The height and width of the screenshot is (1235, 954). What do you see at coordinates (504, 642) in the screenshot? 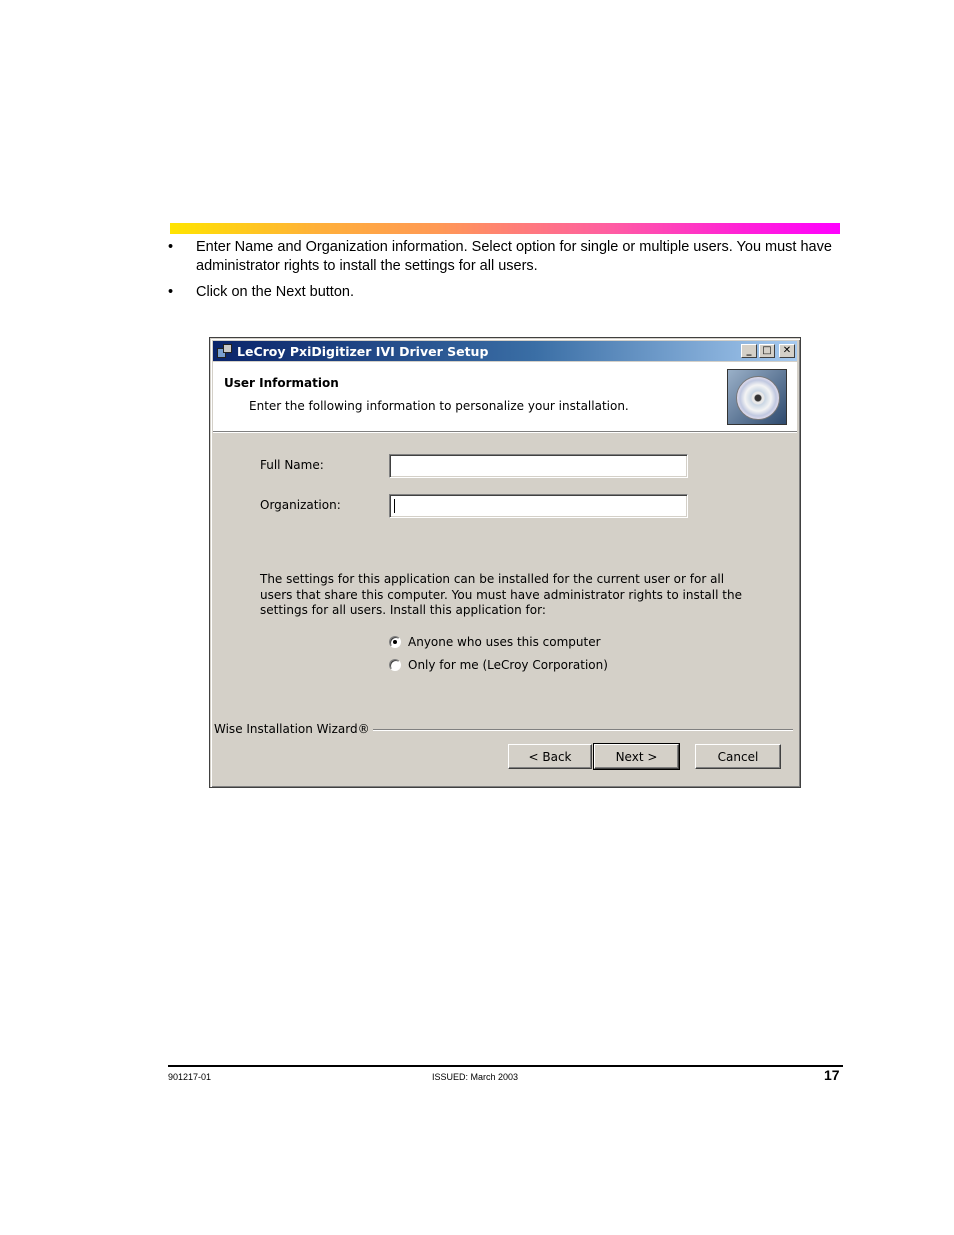
I see `radio-label: Anyone who uses this computer` at bounding box center [504, 642].